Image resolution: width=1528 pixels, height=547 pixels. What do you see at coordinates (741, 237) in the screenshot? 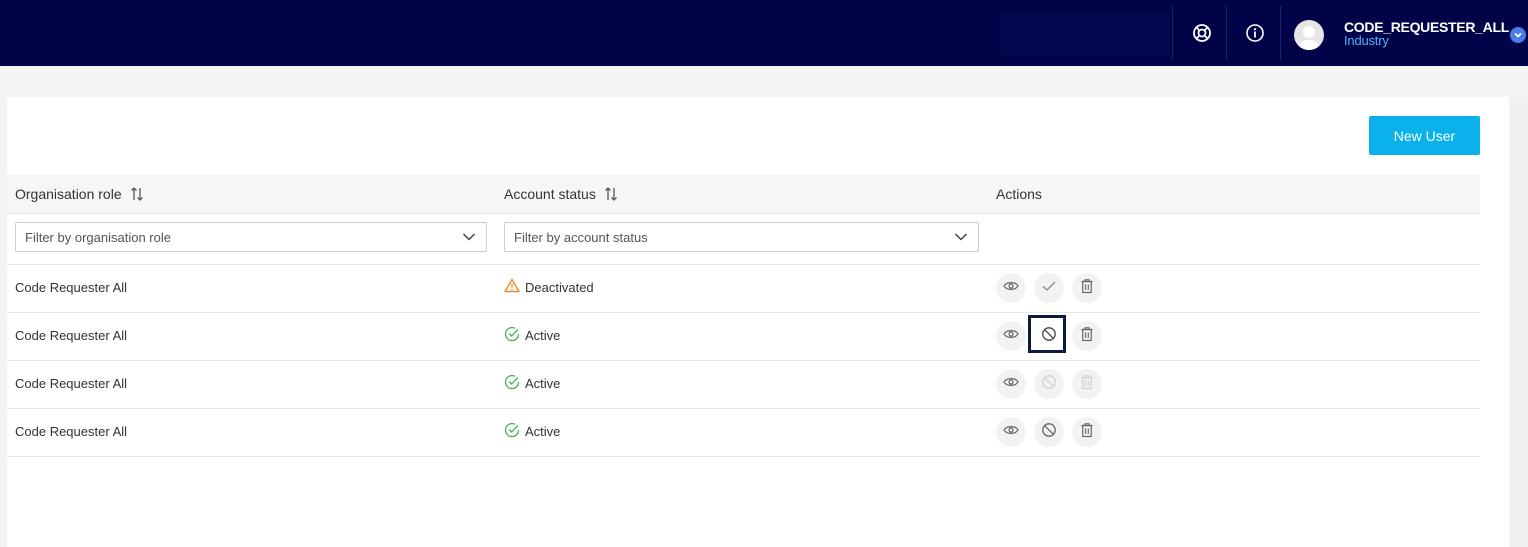
I see `account-status-filter: Filter by account status` at bounding box center [741, 237].